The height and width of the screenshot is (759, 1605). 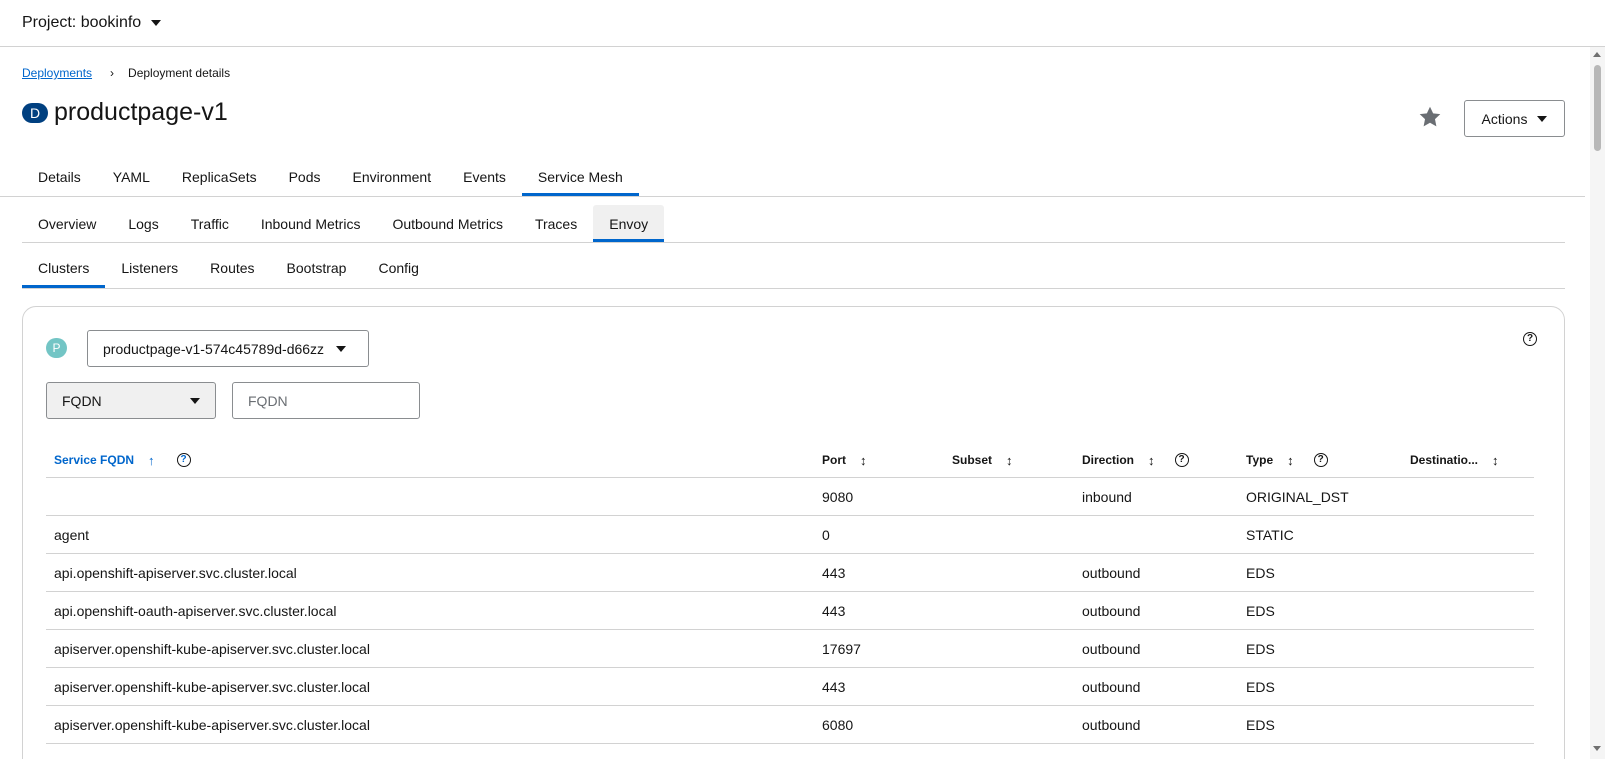 What do you see at coordinates (141, 112) in the screenshot?
I see `page-title: productpage-v1` at bounding box center [141, 112].